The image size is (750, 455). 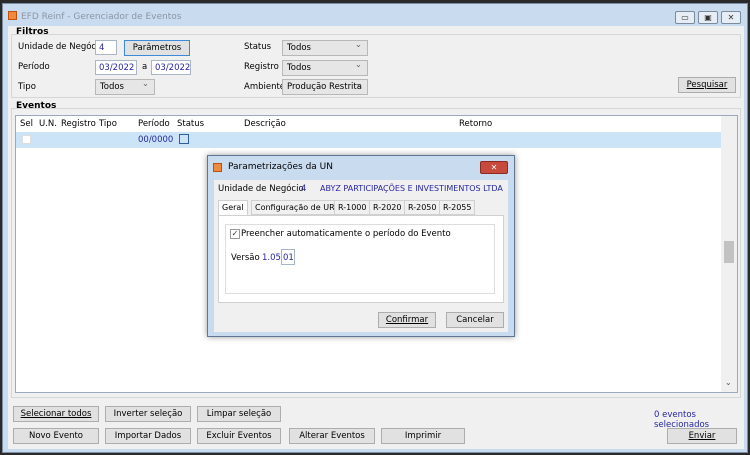 What do you see at coordinates (156, 140) in the screenshot?
I see `row-periodo: 00/0000` at bounding box center [156, 140].